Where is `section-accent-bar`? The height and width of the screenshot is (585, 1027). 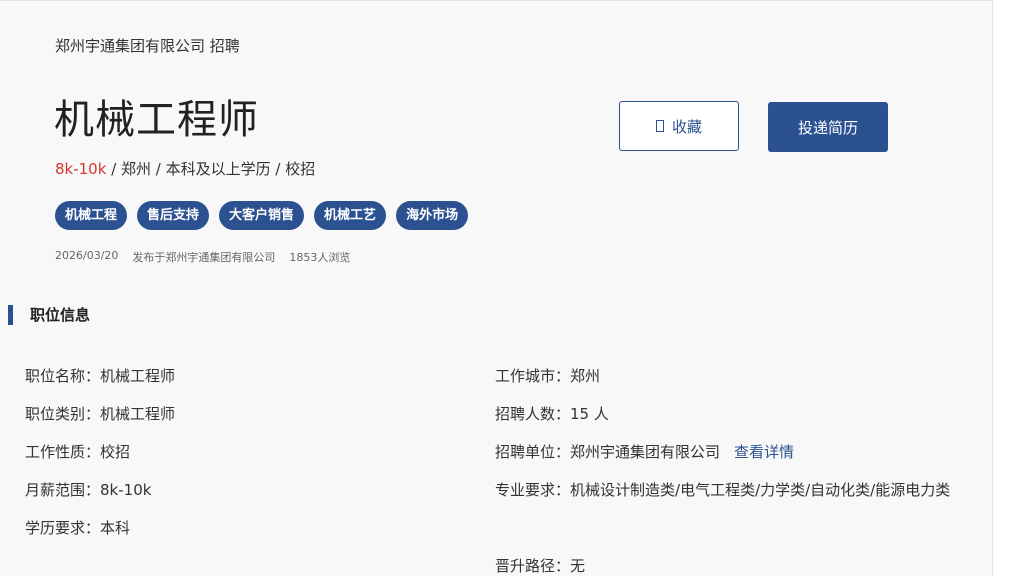 section-accent-bar is located at coordinates (10, 314).